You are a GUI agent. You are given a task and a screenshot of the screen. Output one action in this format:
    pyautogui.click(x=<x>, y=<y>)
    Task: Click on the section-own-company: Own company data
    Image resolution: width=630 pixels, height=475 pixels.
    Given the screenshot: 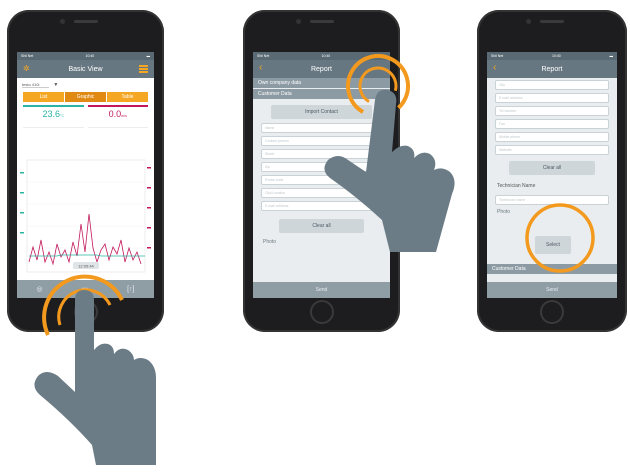 What is the action you would take?
    pyautogui.click(x=321, y=83)
    